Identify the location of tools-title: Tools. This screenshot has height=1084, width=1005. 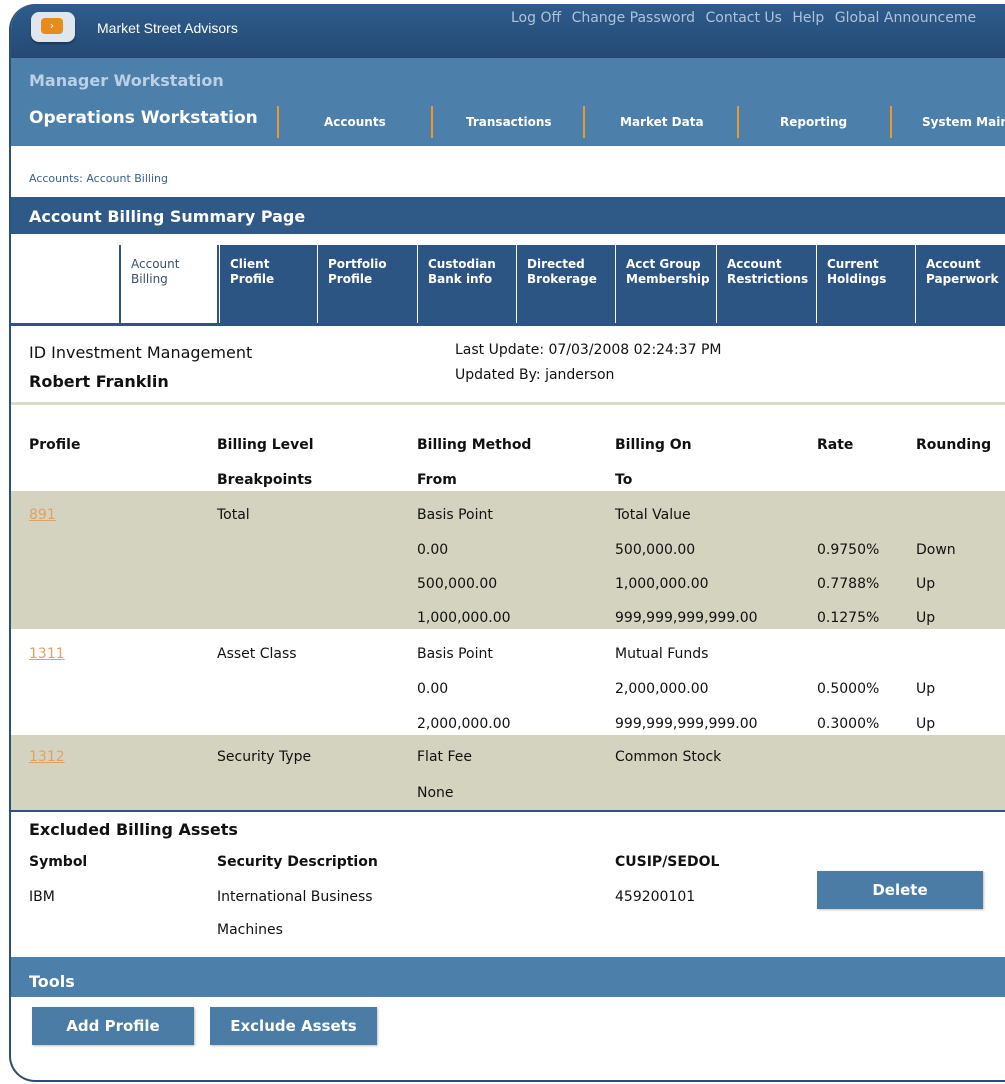
(52, 981).